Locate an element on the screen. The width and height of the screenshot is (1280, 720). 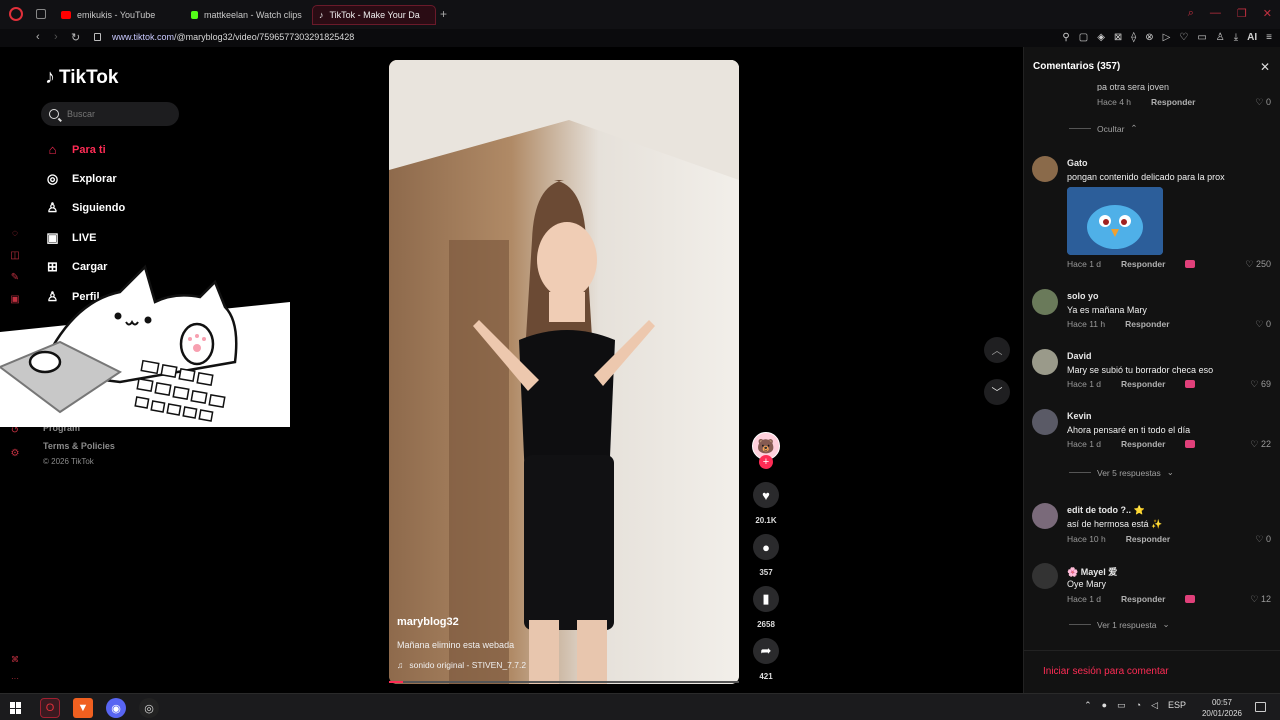
tiktok-logo: ♪ TikTok is located at coordinates (81, 77).